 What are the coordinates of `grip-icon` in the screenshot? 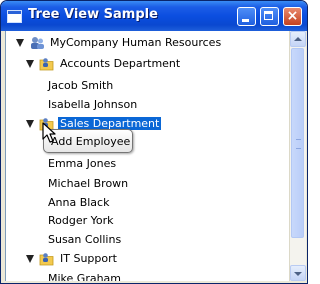 It's located at (298, 144).